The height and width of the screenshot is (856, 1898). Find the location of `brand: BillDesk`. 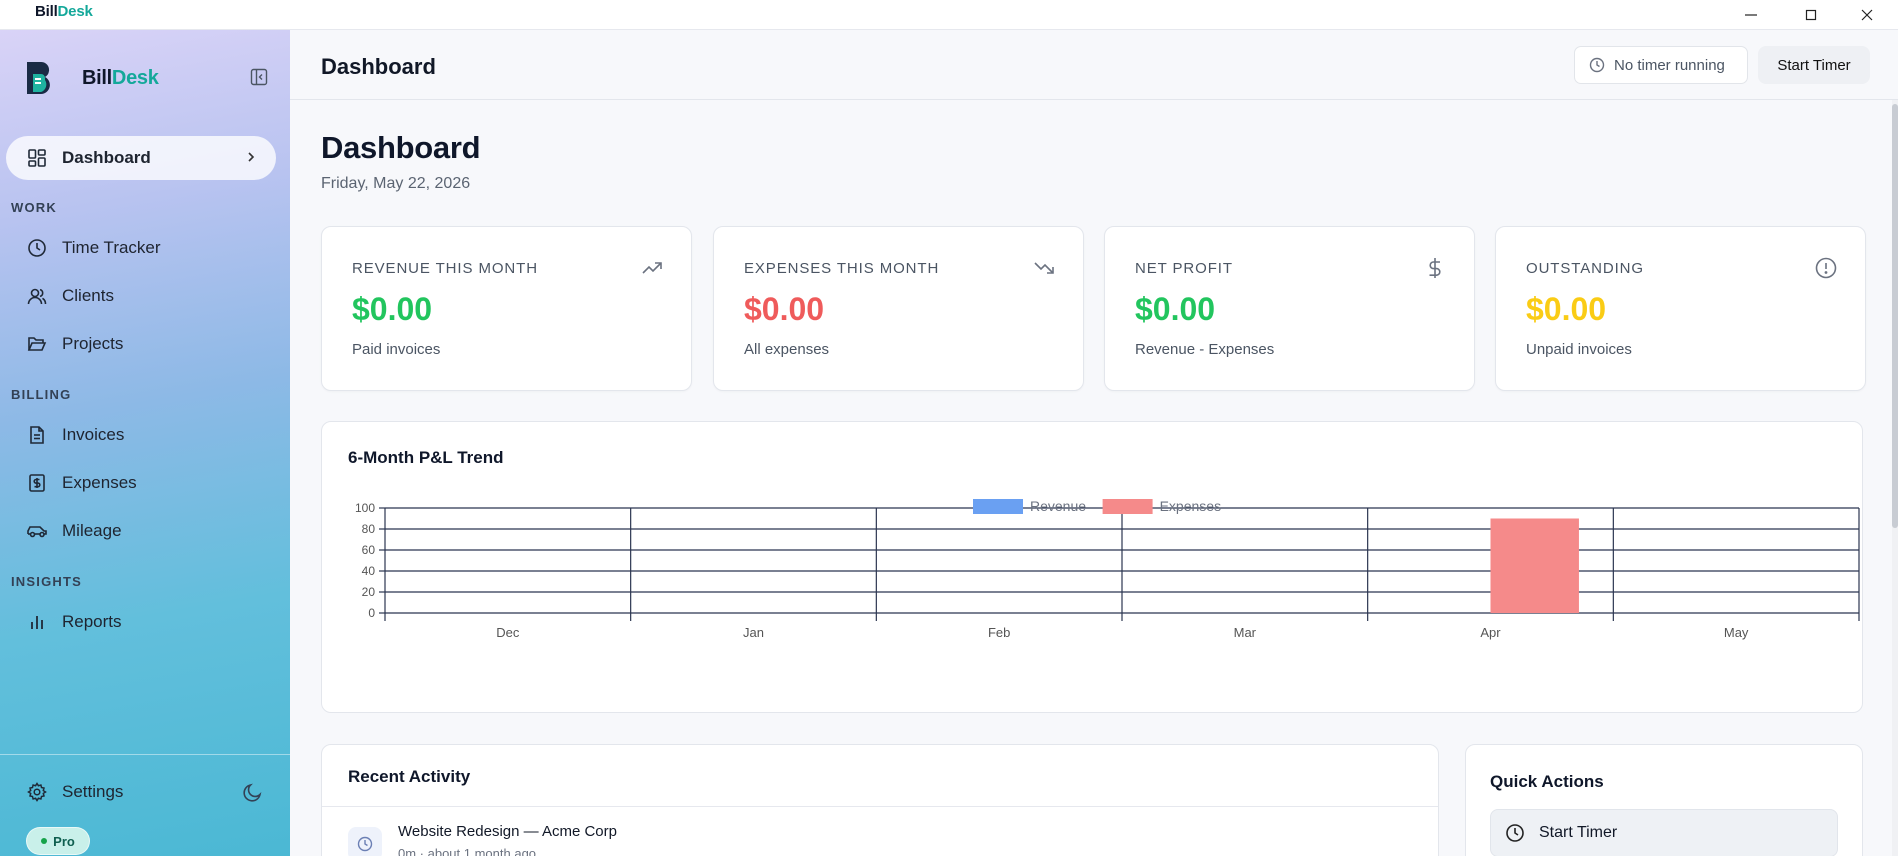

brand: BillDesk is located at coordinates (91, 78).